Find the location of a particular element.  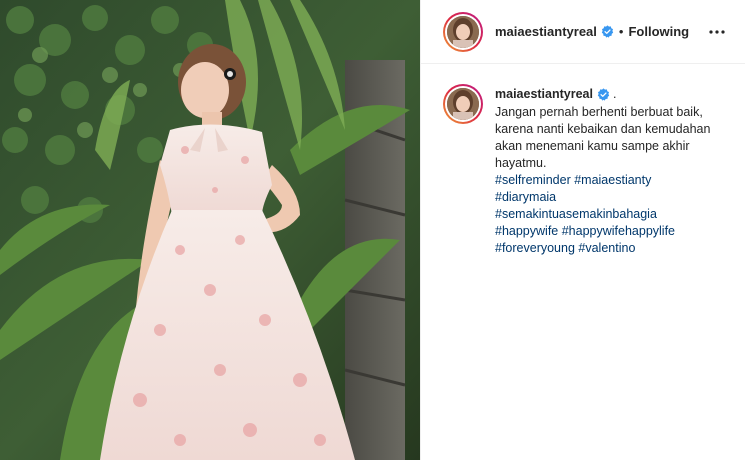

more-options-button is located at coordinates (717, 32).